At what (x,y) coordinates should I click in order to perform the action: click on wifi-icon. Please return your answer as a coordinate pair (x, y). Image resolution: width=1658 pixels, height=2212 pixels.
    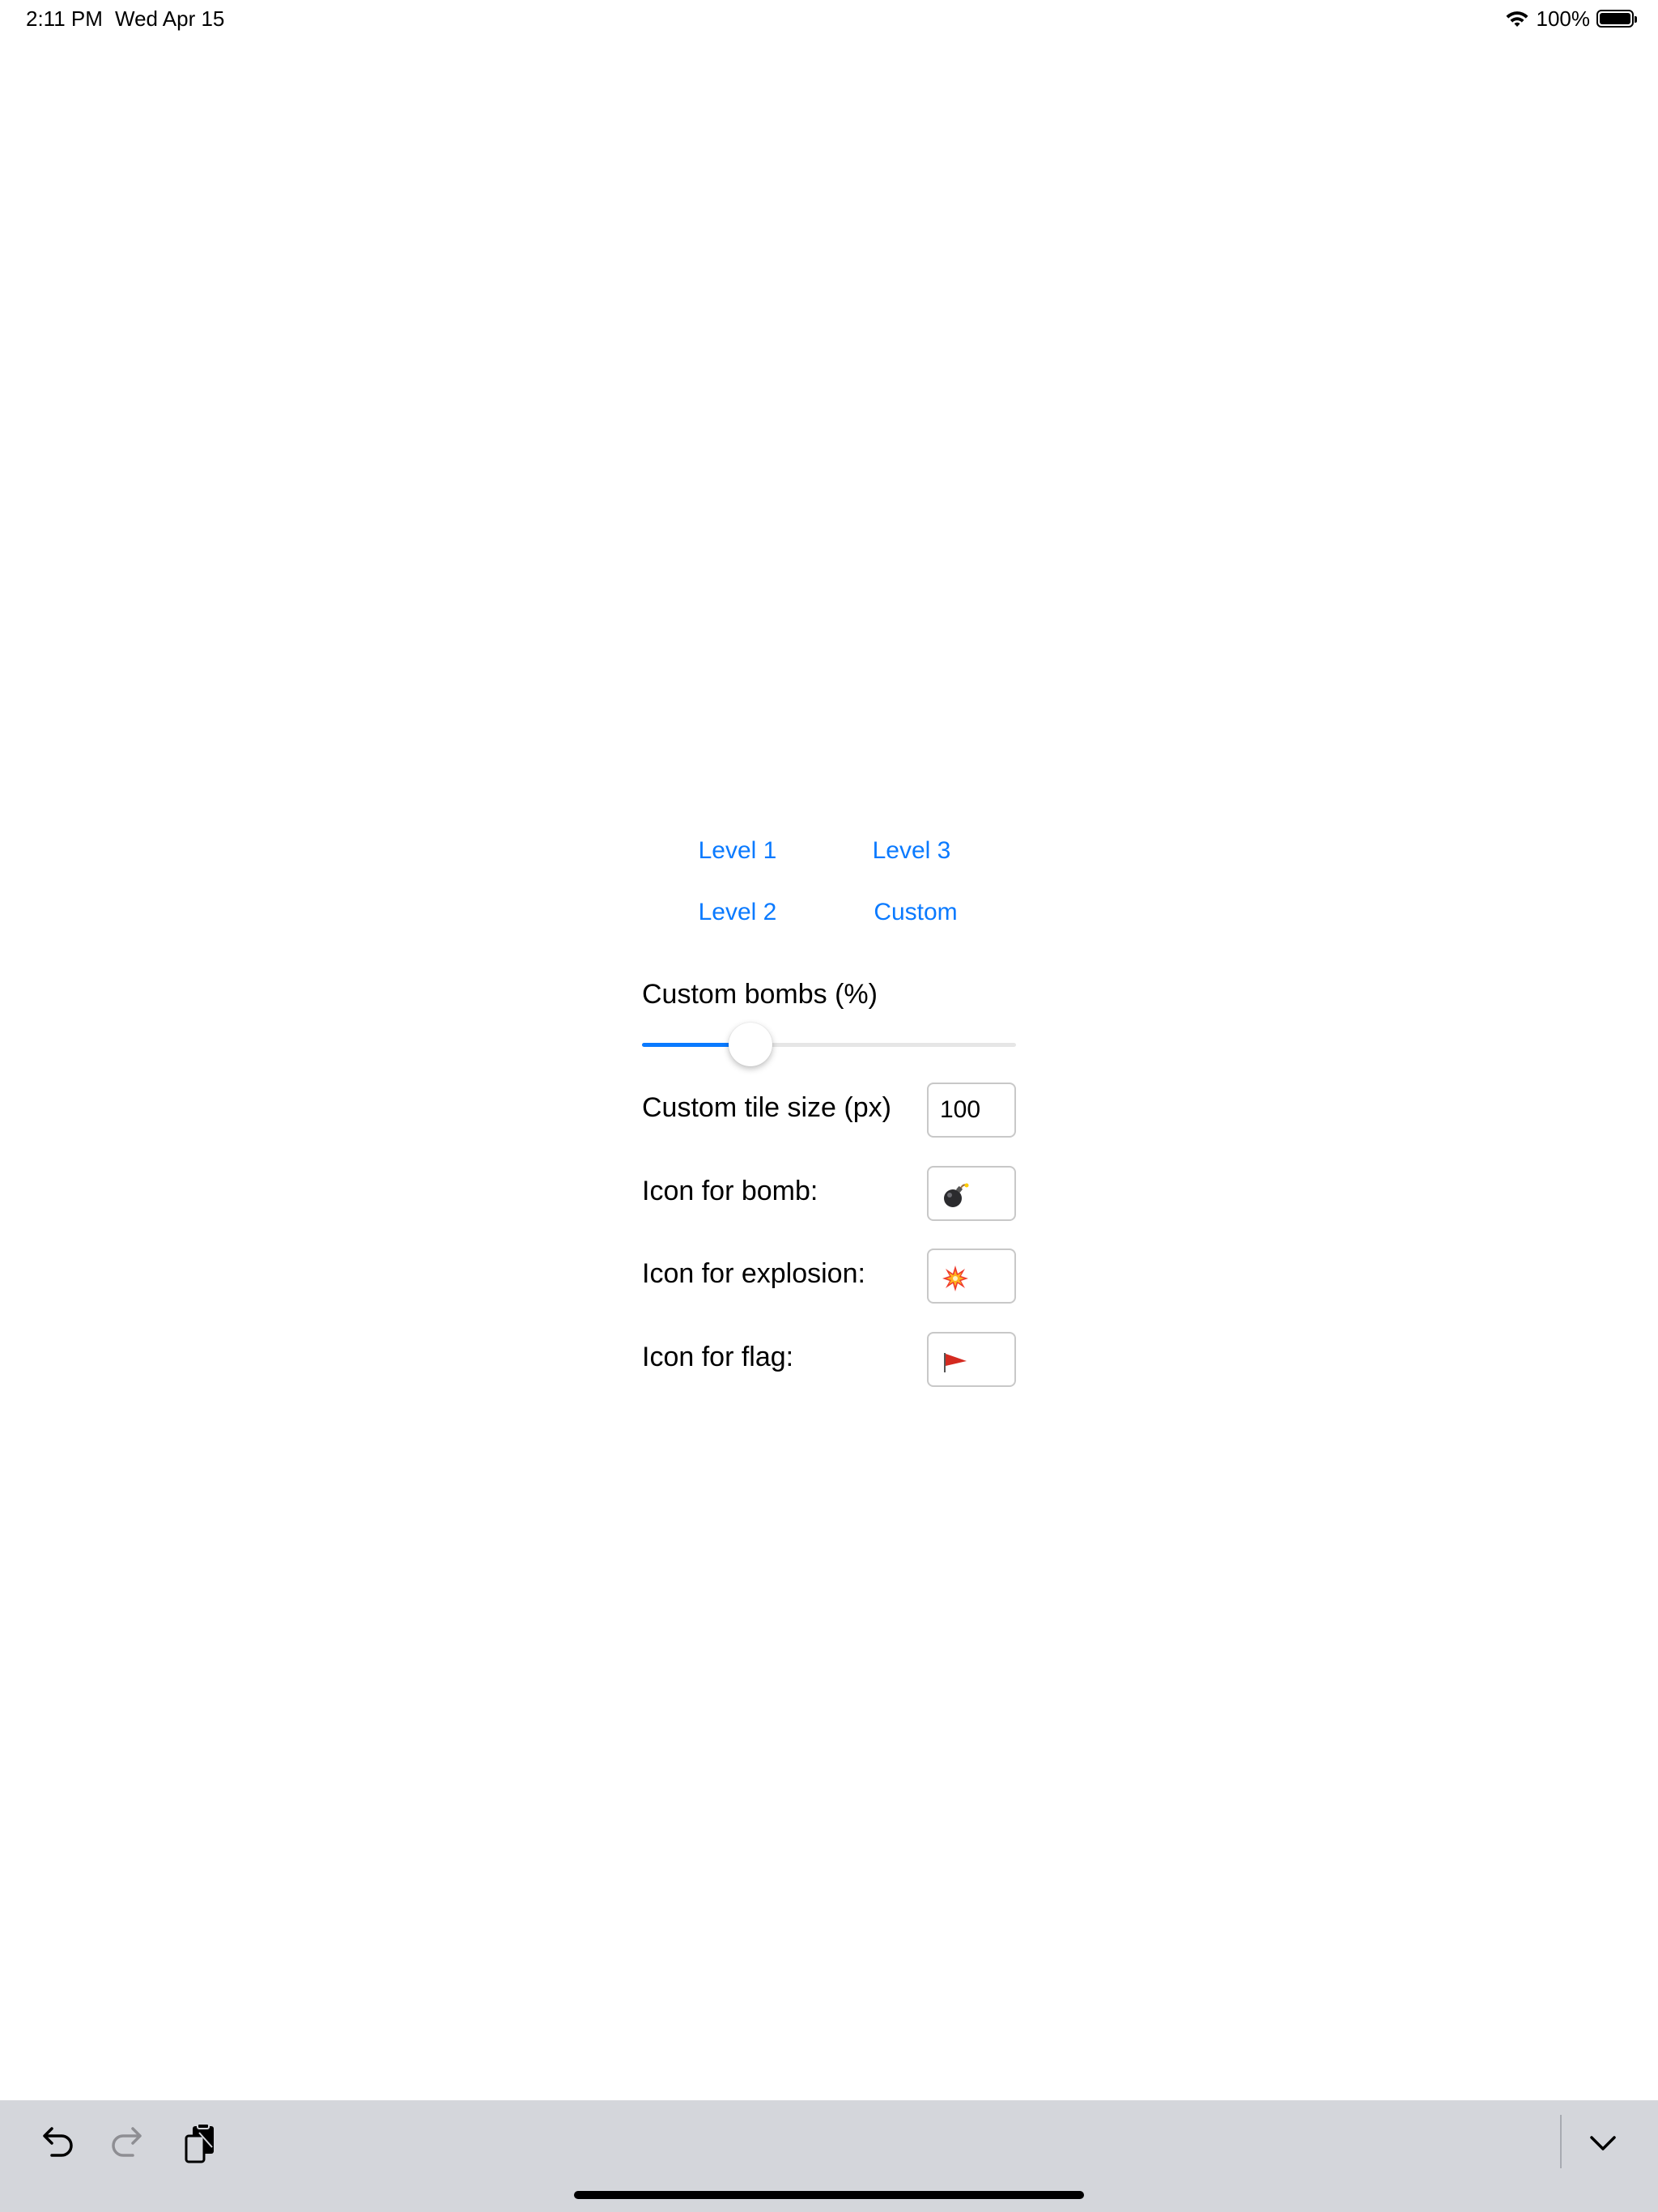
    Looking at the image, I should click on (1517, 19).